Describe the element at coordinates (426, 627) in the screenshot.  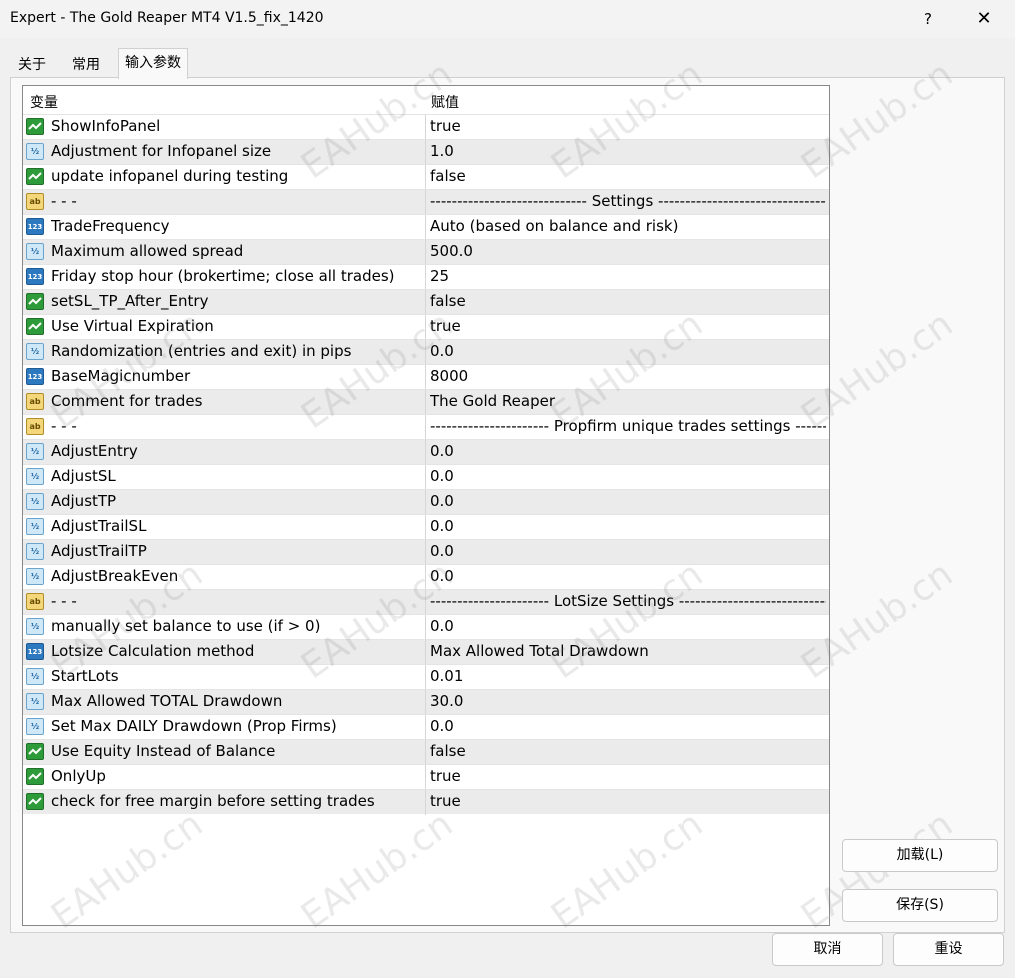
I see `table-row: ½ manually set balance to use (if > 0) 0.0` at that location.